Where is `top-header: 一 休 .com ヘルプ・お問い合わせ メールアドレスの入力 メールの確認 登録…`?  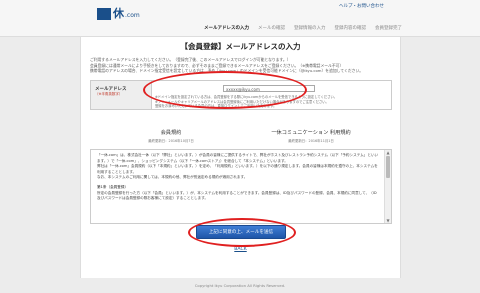
top-header: 一 休 .com ヘルプ・お問い合わせ メールアドレスの入力 メールの確認 登録… is located at coordinates (240, 18).